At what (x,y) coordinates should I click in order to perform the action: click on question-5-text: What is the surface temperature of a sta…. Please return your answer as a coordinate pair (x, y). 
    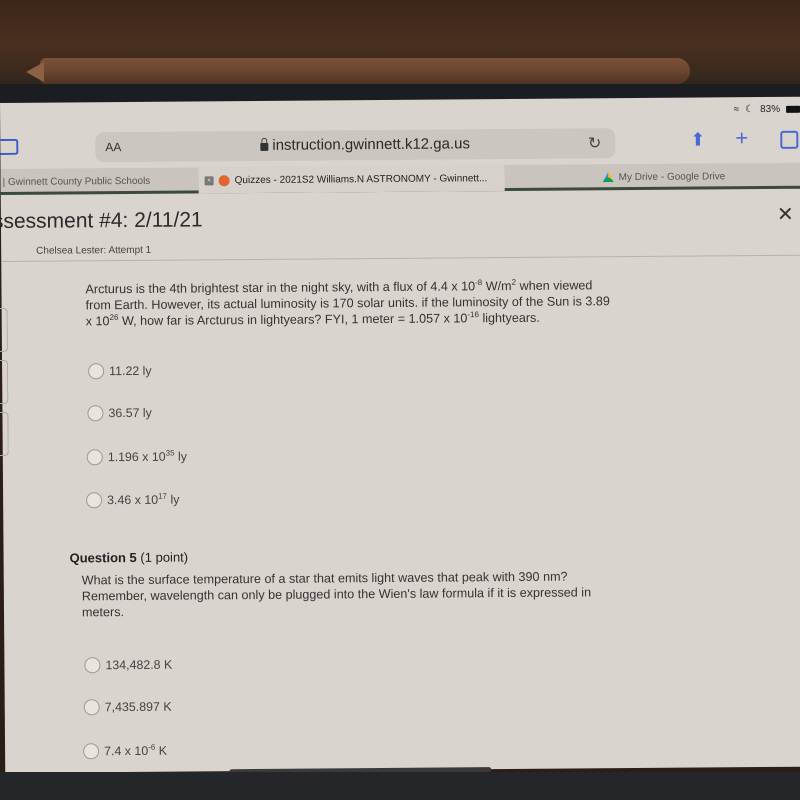
    Looking at the image, I should click on (382, 594).